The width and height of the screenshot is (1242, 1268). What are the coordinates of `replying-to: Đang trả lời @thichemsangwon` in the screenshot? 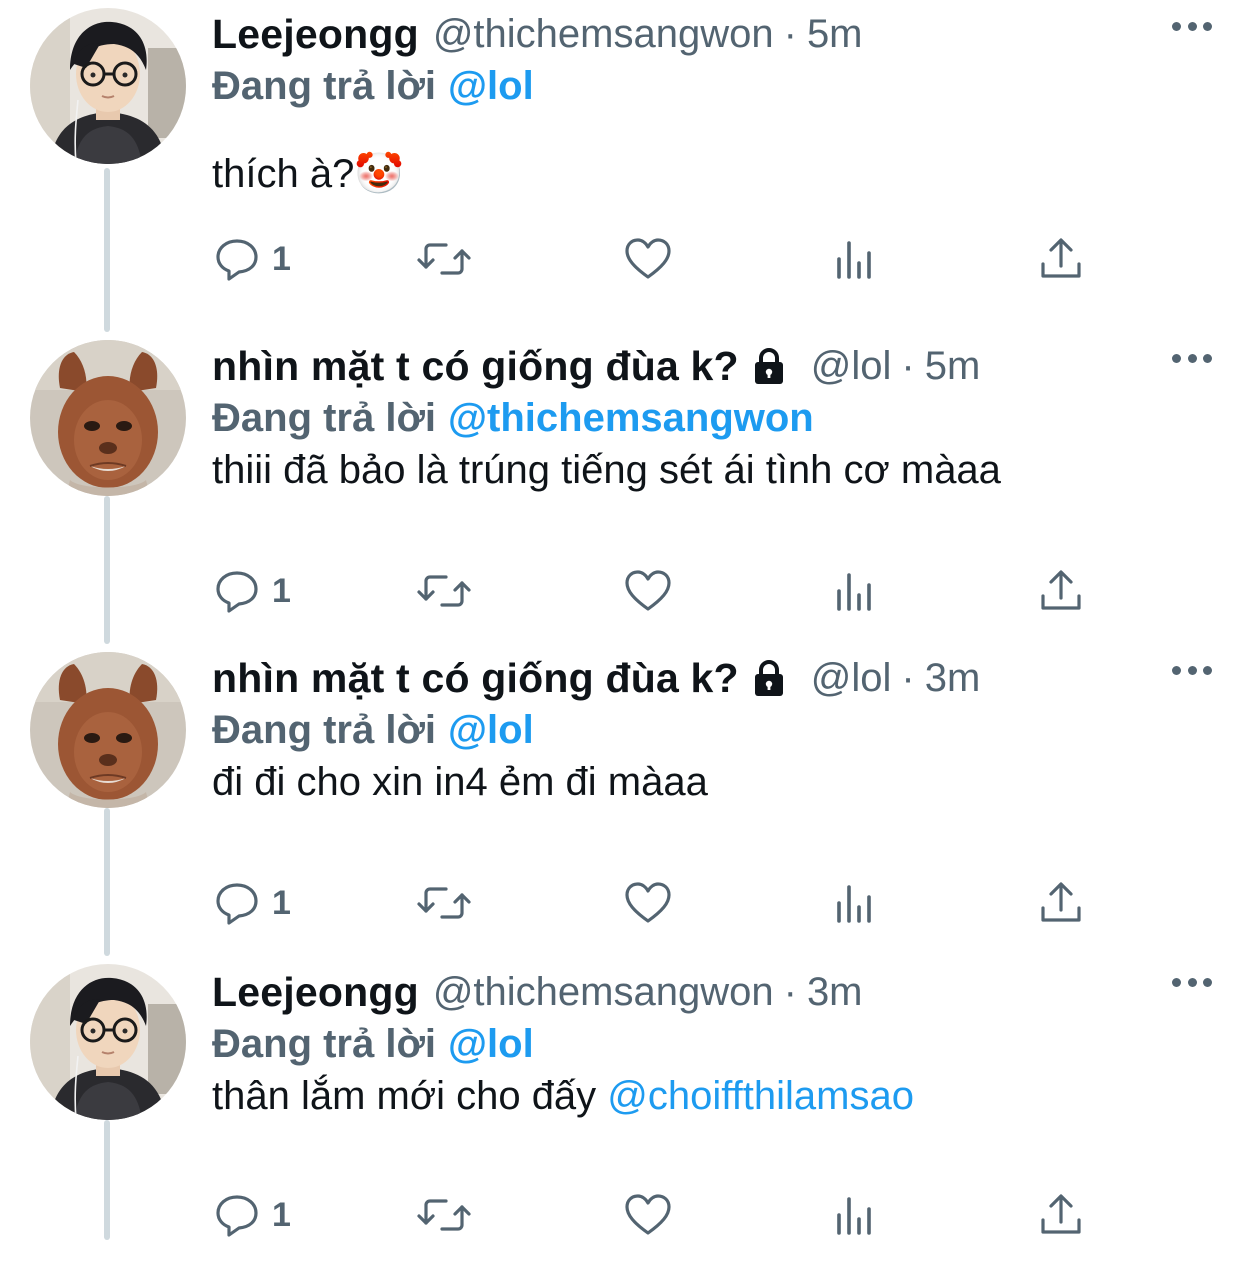 It's located at (717, 418).